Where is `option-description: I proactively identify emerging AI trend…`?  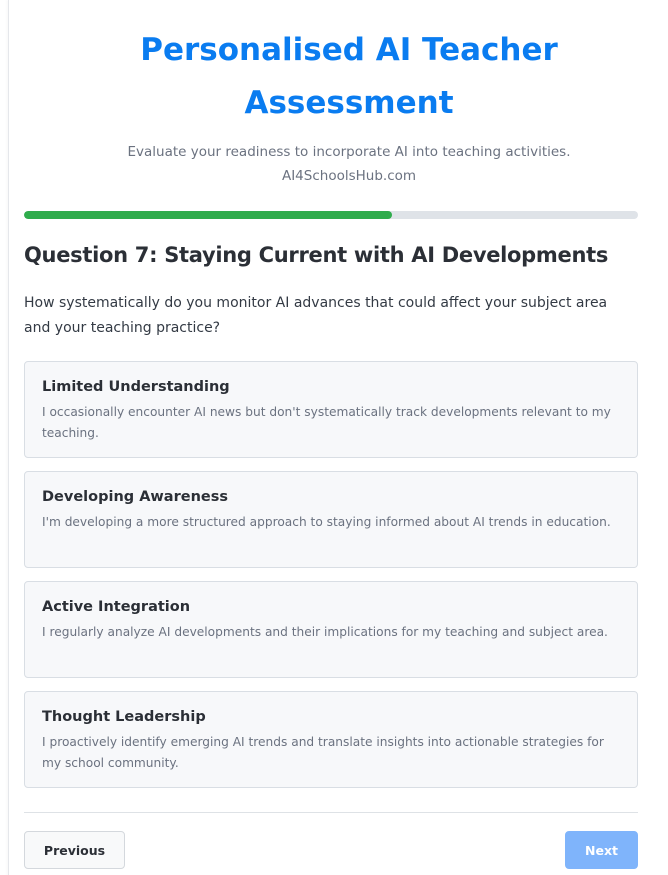 option-description: I proactively identify emerging AI trend… is located at coordinates (323, 752).